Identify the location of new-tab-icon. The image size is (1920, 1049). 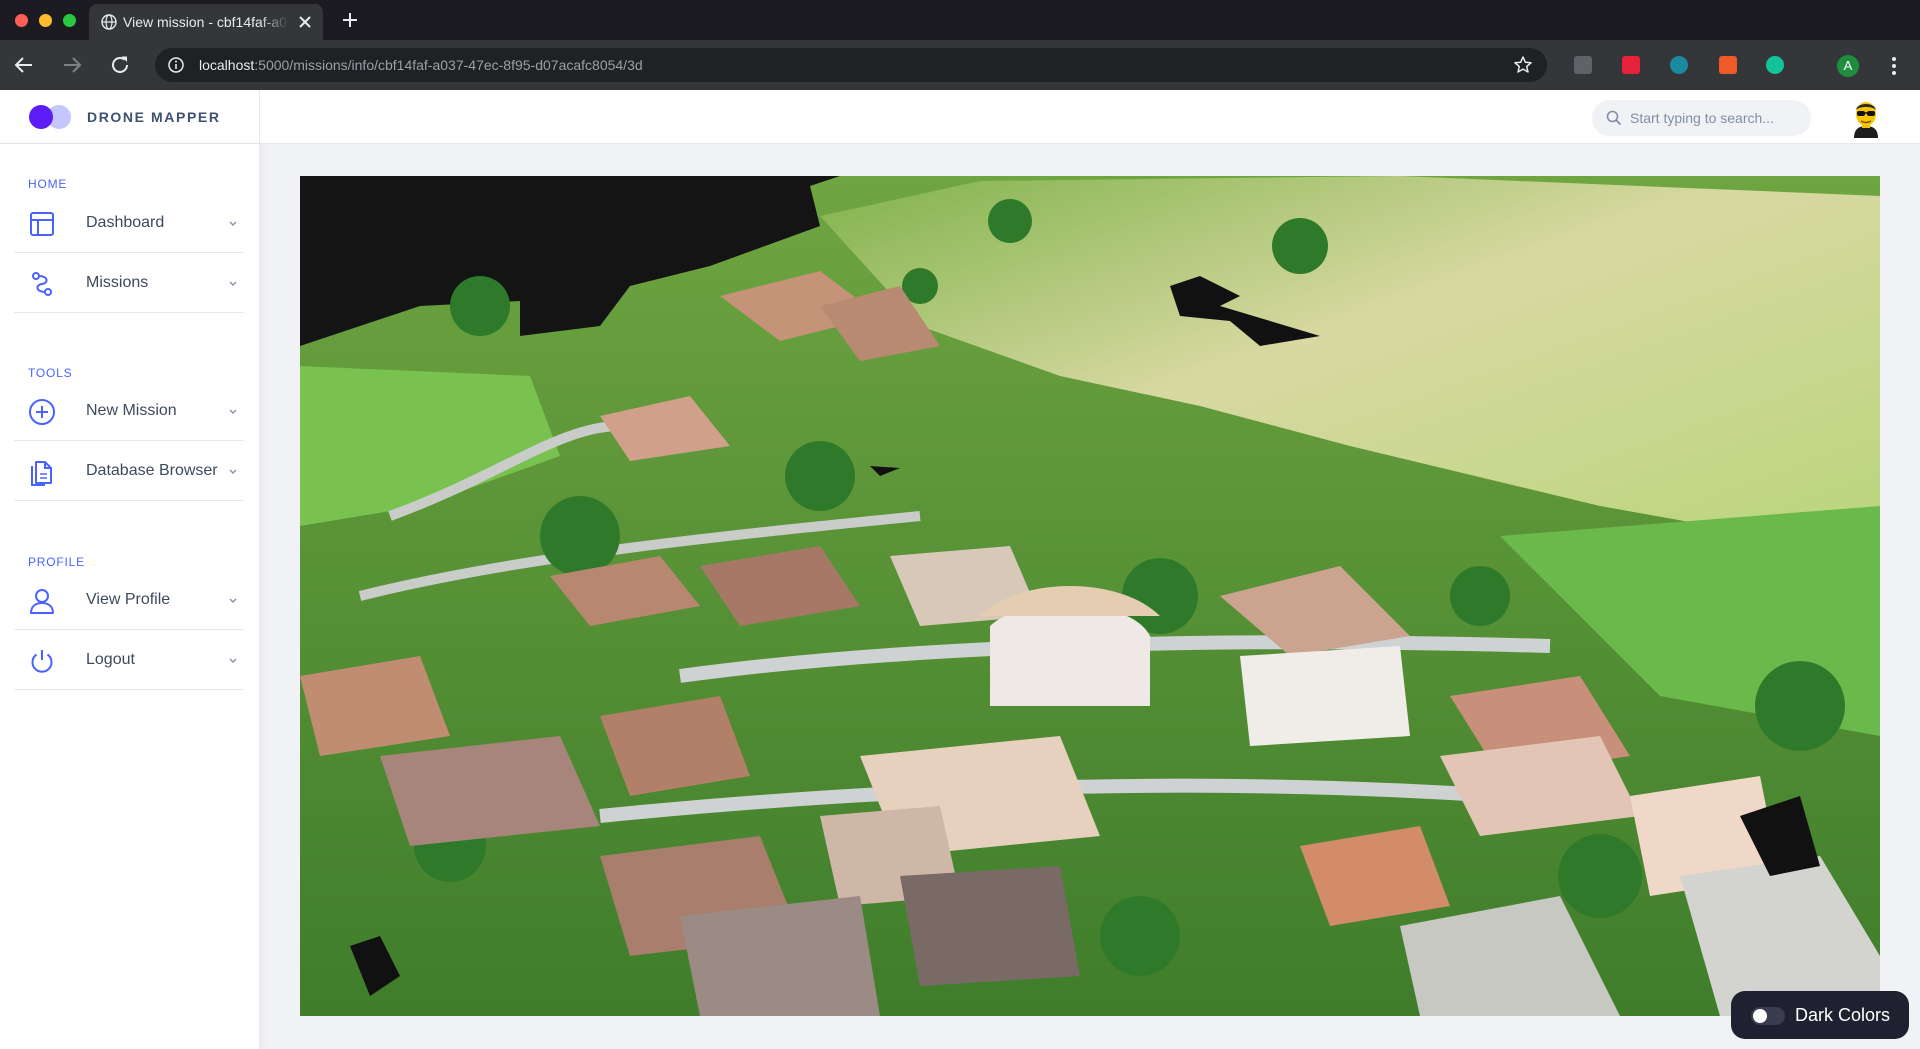
(350, 20).